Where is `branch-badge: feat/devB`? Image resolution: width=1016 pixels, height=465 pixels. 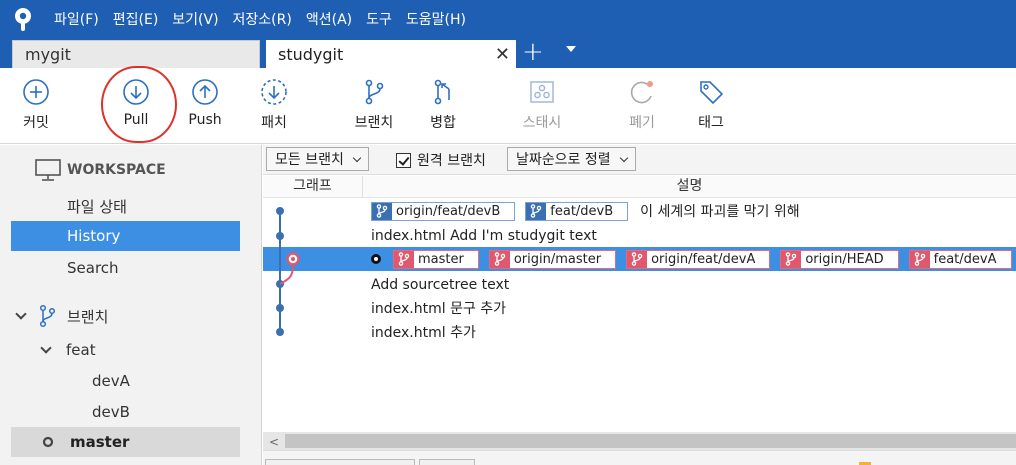
branch-badge: feat/devB is located at coordinates (577, 211).